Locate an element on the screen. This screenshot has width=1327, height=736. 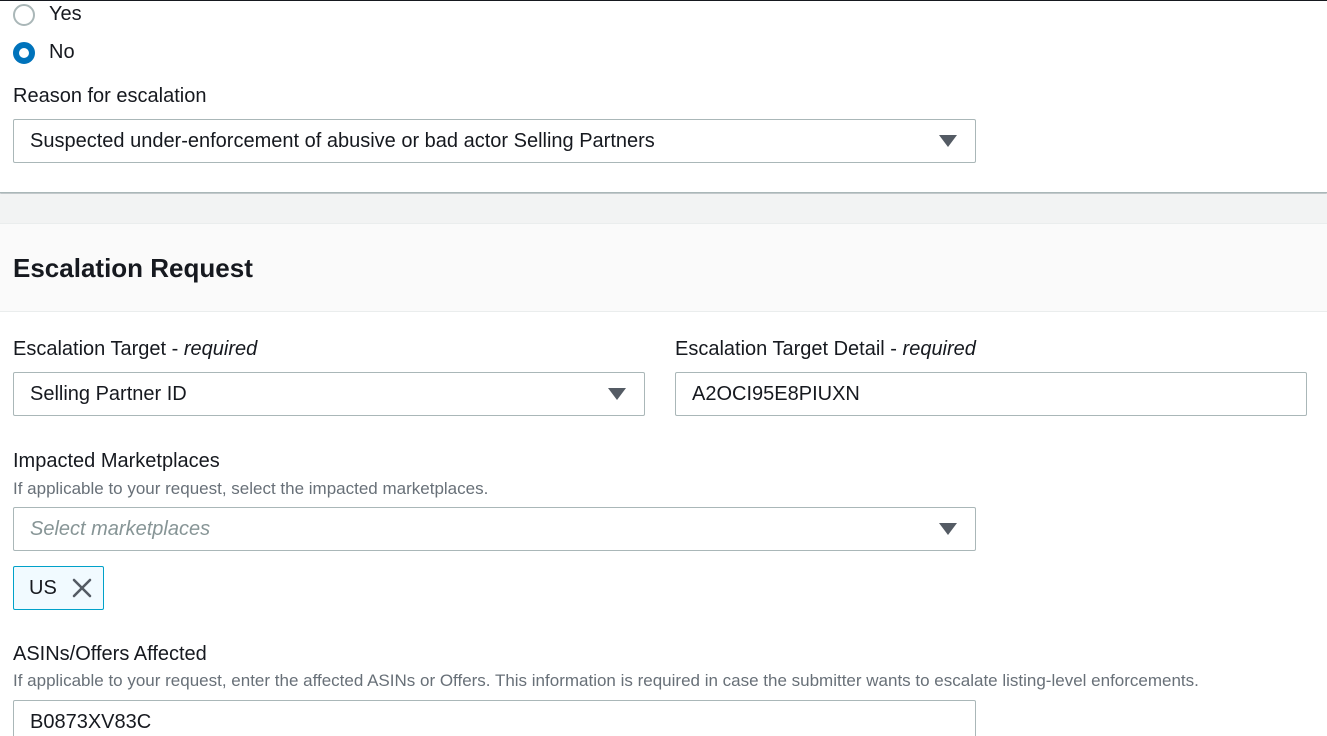
target-detail-label-text: Escalation Target Detail is located at coordinates (780, 349).